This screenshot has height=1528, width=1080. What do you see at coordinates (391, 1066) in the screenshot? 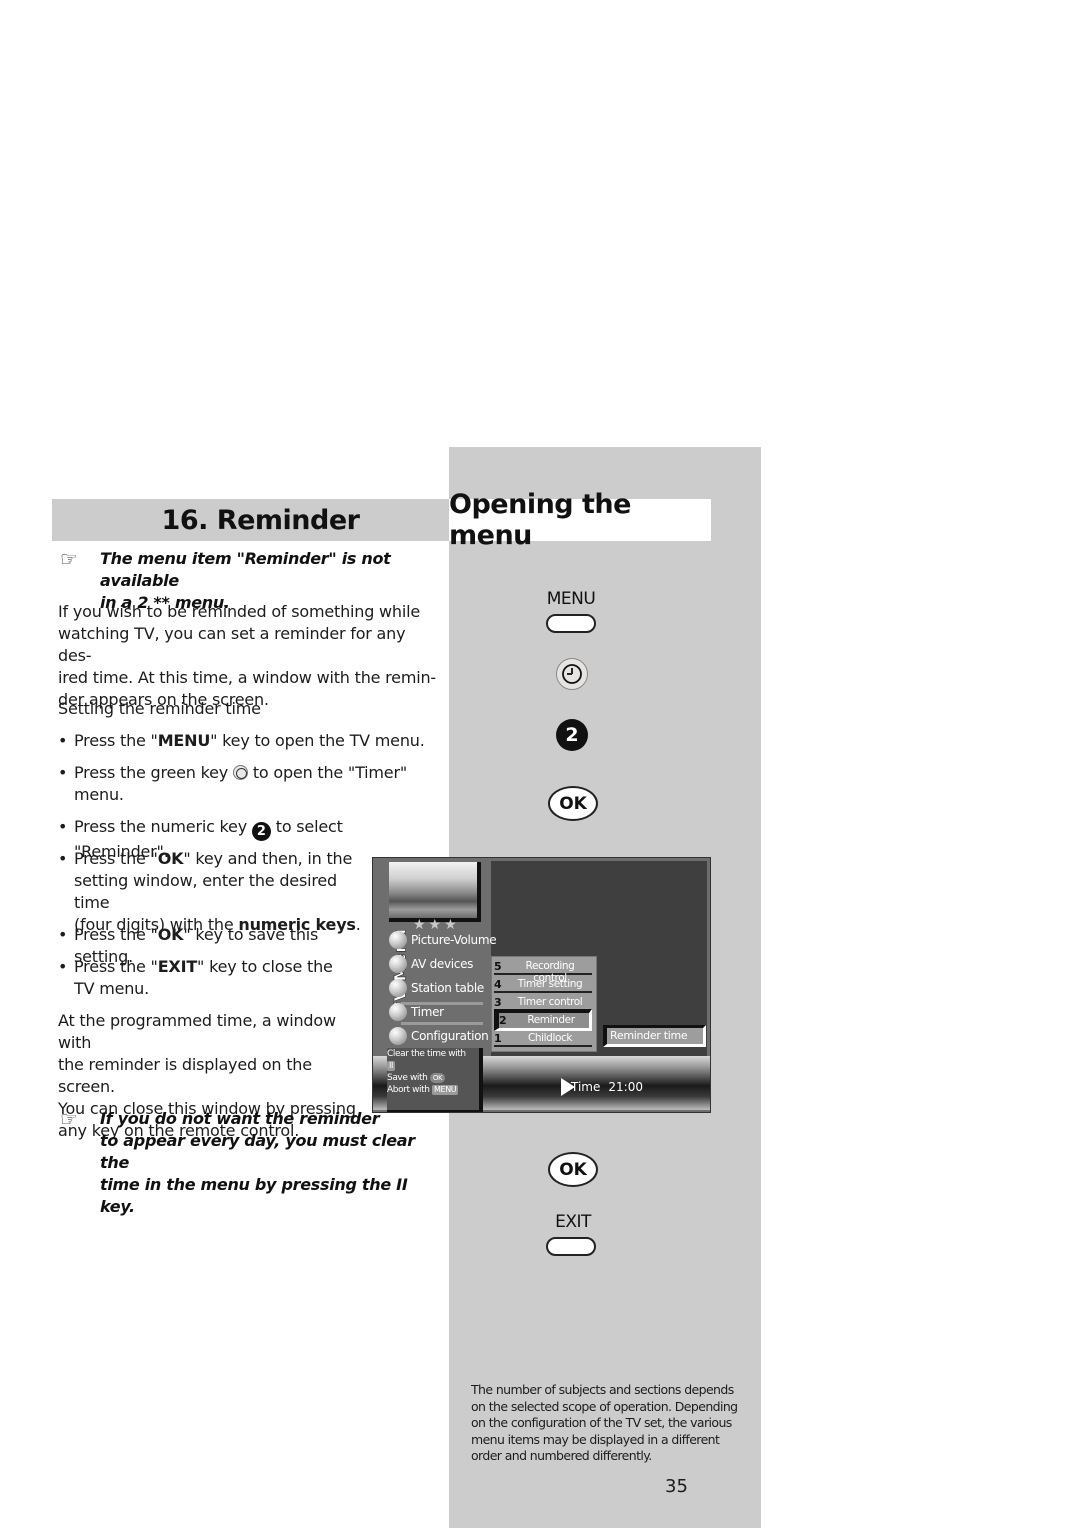
I see `pause-key-badge: II` at bounding box center [391, 1066].